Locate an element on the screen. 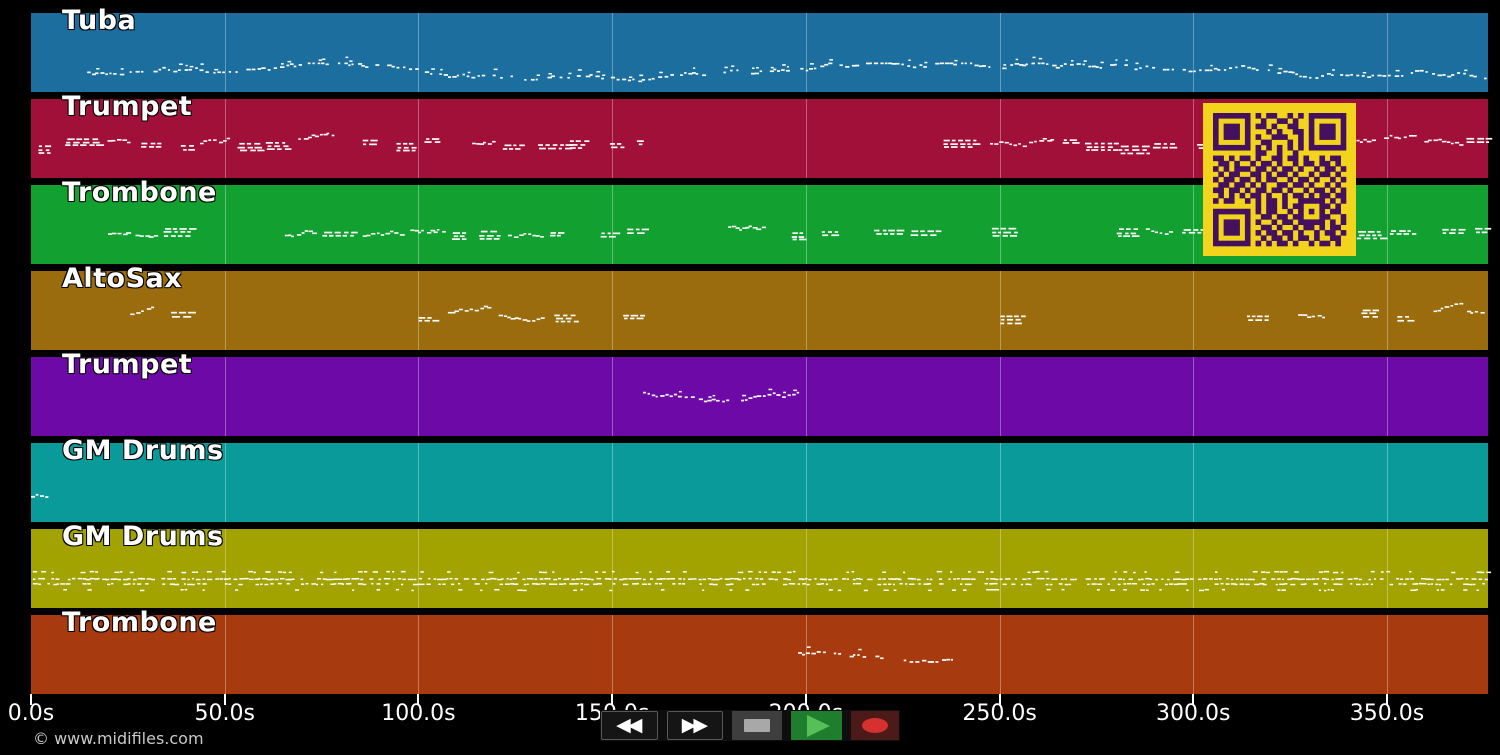 The width and height of the screenshot is (1500, 755). qr-code-overlay is located at coordinates (1279, 179).